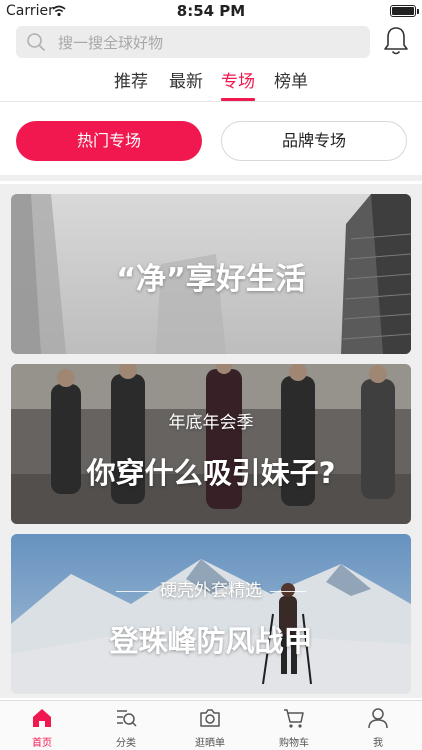 Image resolution: width=422 pixels, height=750 pixels. I want to click on status-time: 8:54 PM, so click(211, 11).